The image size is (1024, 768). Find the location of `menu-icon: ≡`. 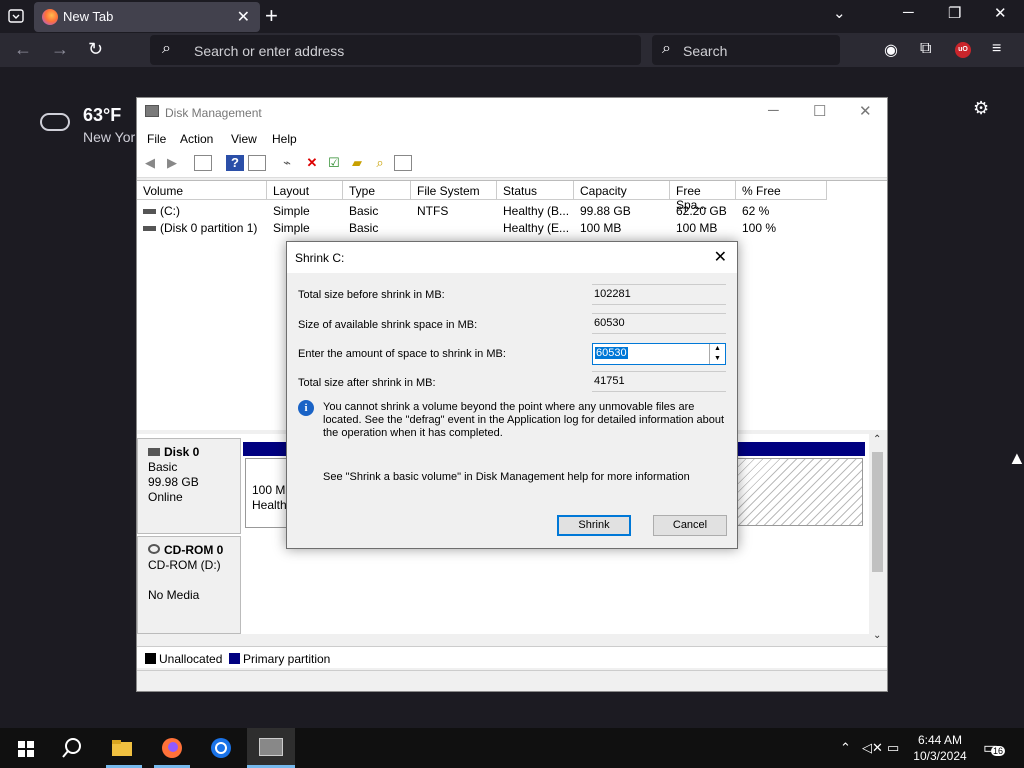

menu-icon: ≡ is located at coordinates (996, 49).